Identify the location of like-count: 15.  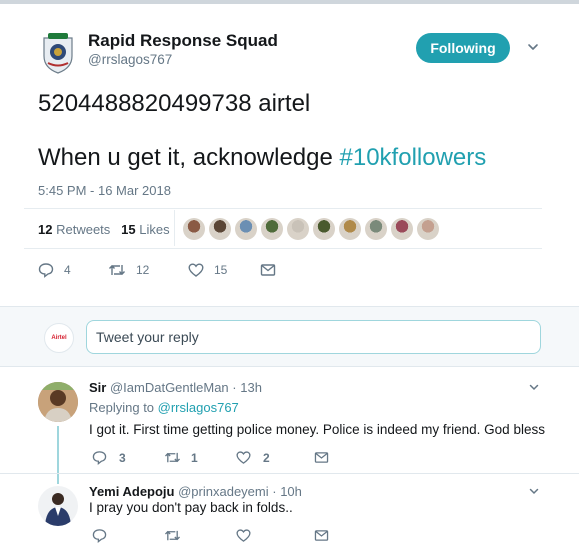
(221, 270).